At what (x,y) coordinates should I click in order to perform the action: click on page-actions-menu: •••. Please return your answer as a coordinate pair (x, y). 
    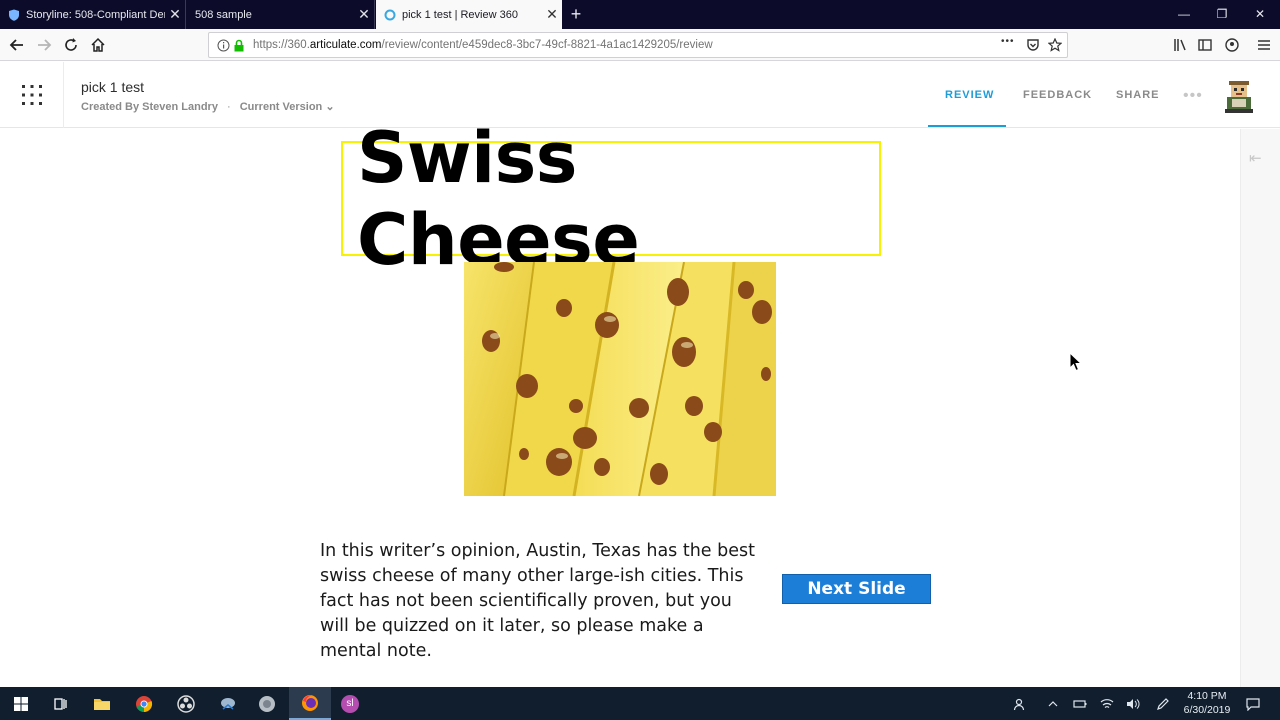
    Looking at the image, I should click on (1008, 41).